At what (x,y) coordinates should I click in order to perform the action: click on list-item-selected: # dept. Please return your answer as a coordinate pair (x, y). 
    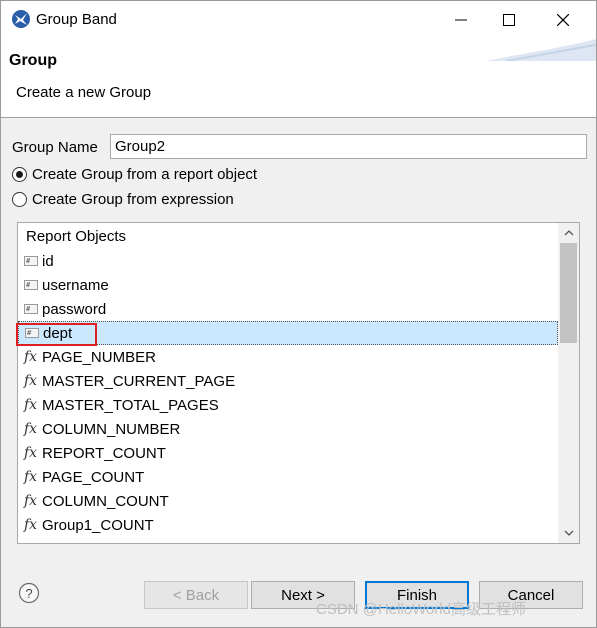
    Looking at the image, I should click on (288, 333).